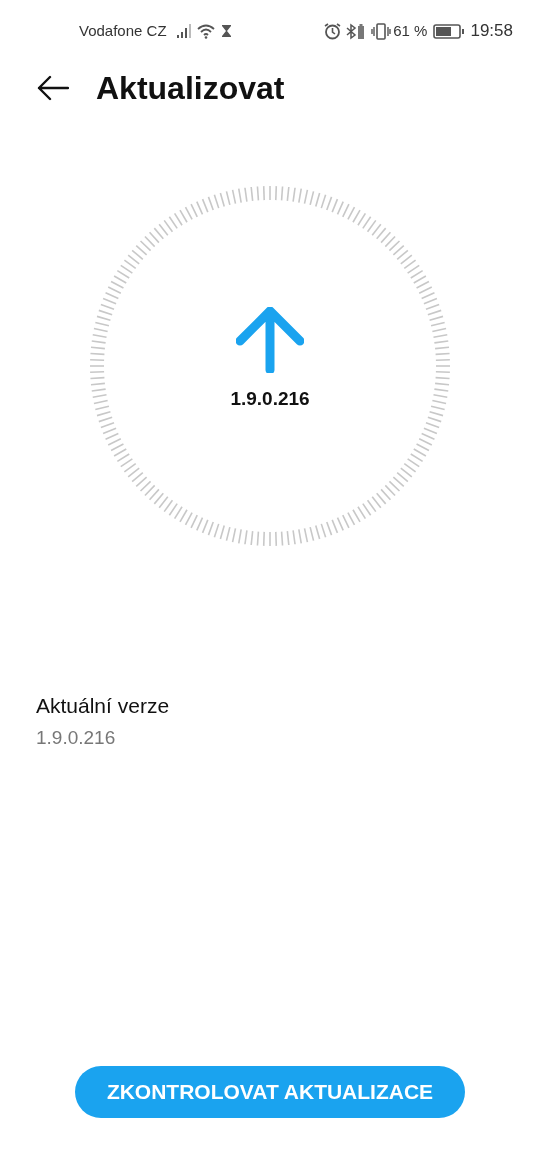 The height and width of the screenshot is (1155, 540). What do you see at coordinates (190, 88) in the screenshot?
I see `page-title: Aktualizovat` at bounding box center [190, 88].